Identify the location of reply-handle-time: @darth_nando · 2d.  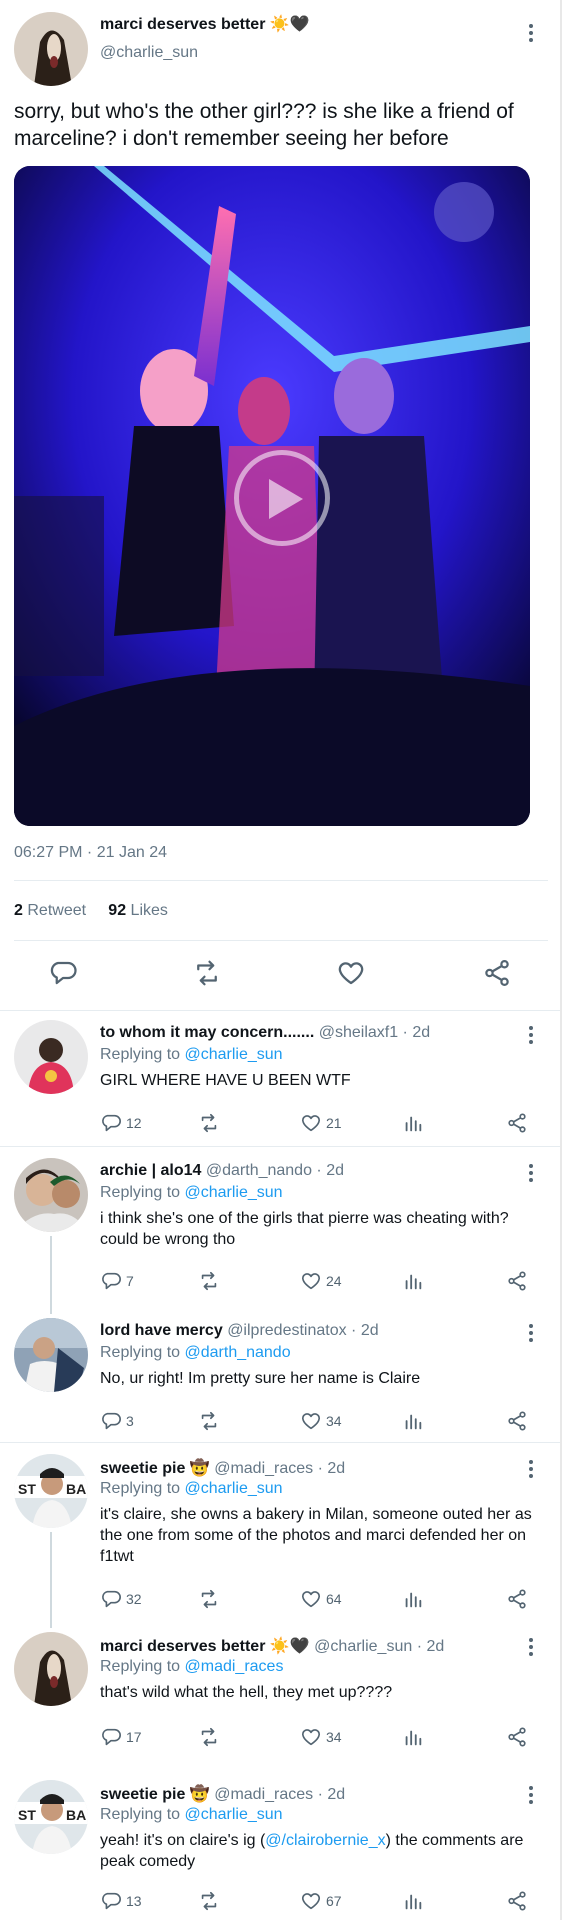
(274, 1170).